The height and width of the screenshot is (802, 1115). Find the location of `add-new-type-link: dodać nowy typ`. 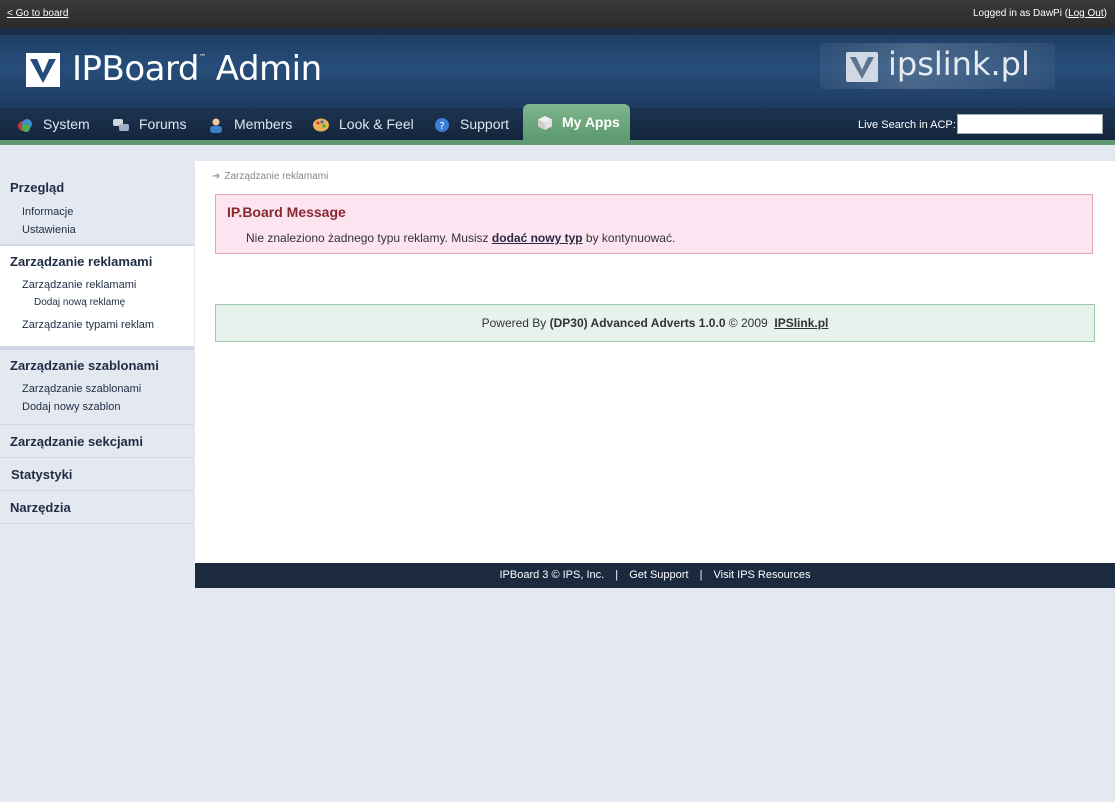

add-new-type-link: dodać nowy typ is located at coordinates (537, 238).